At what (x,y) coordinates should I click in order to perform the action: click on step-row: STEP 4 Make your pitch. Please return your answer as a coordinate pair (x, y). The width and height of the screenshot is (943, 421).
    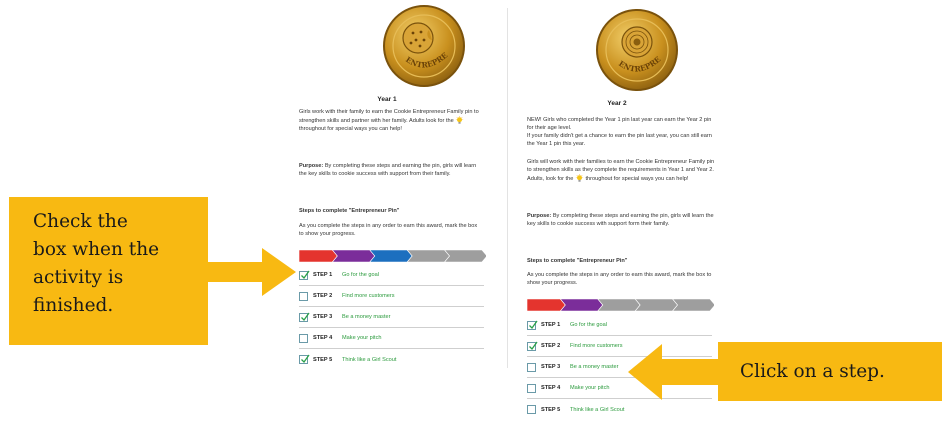
    Looking at the image, I should click on (391, 338).